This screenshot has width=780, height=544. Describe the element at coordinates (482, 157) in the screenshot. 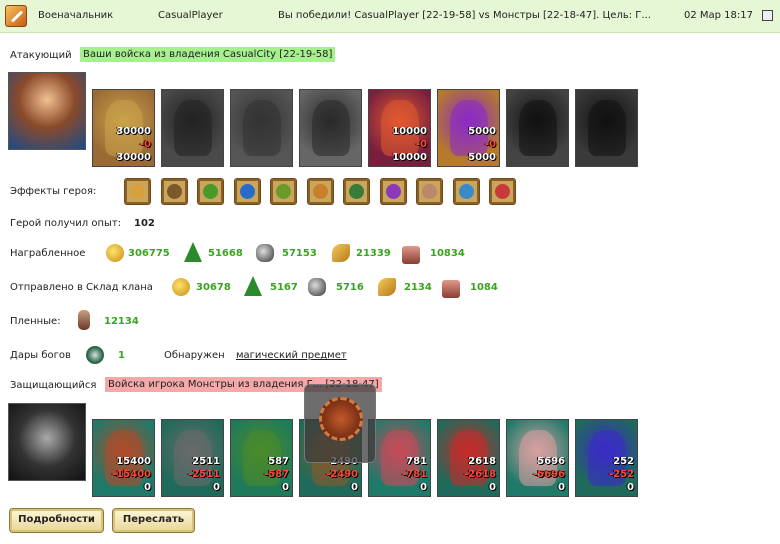

I see `attacker-unit-count-3: 5000` at that location.